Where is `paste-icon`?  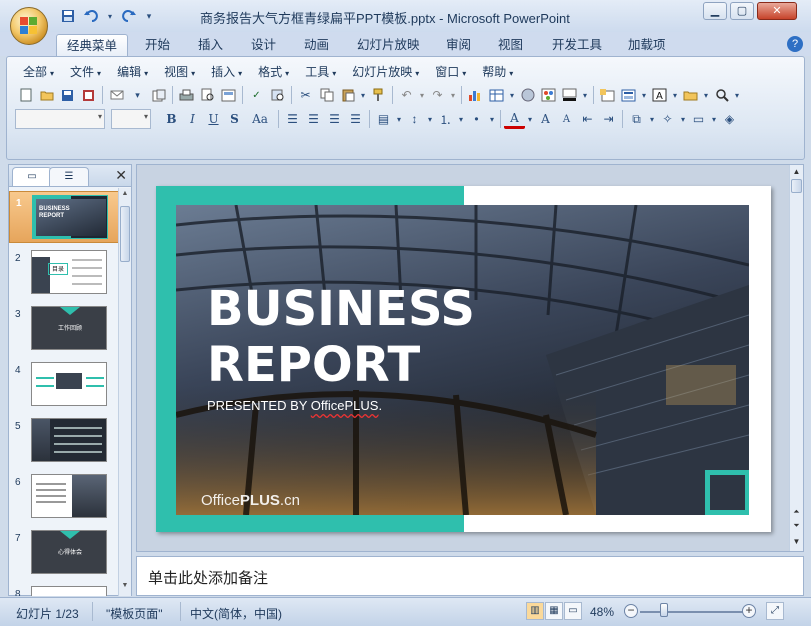 paste-icon is located at coordinates (347, 95).